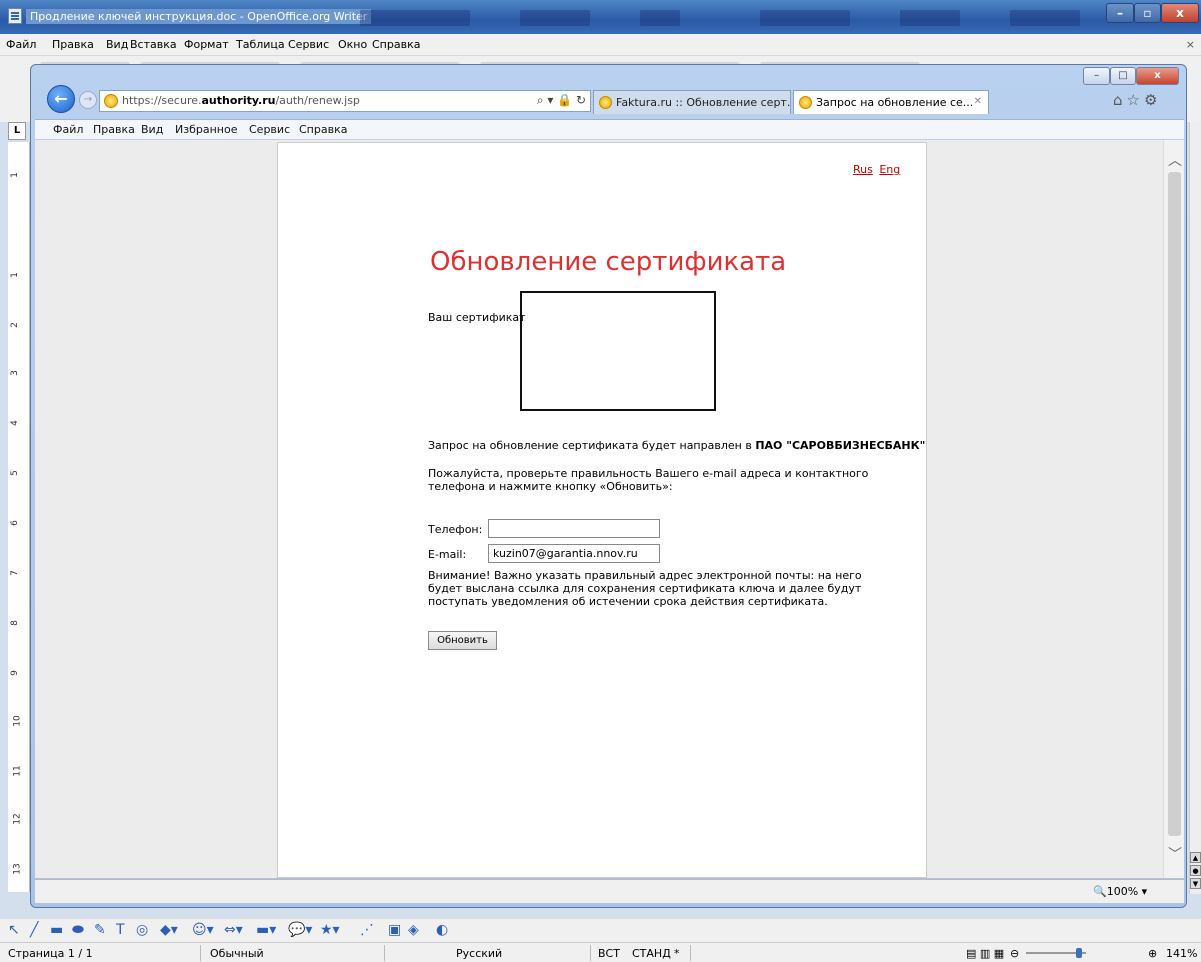  I want to click on ruler-tab-selector: L, so click(17, 131).